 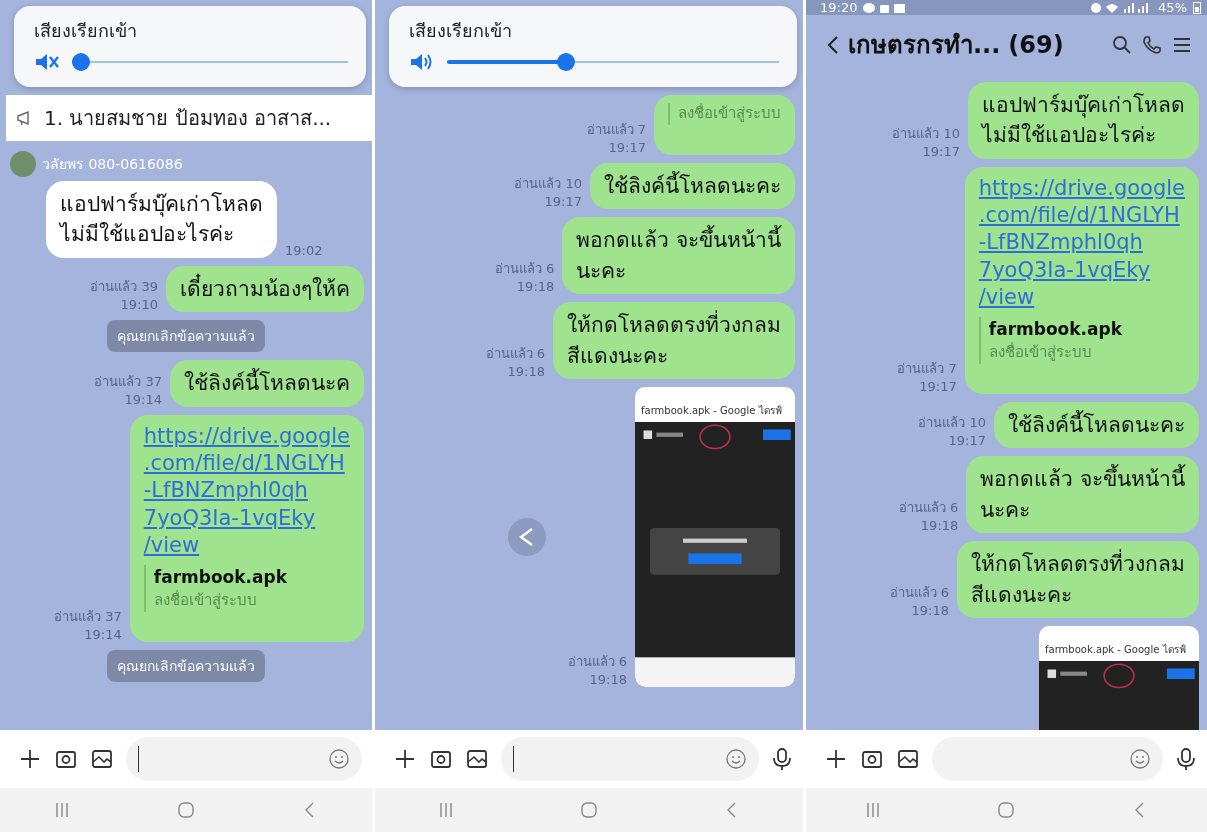 What do you see at coordinates (304, 250) in the screenshot?
I see `message-time: 19:02` at bounding box center [304, 250].